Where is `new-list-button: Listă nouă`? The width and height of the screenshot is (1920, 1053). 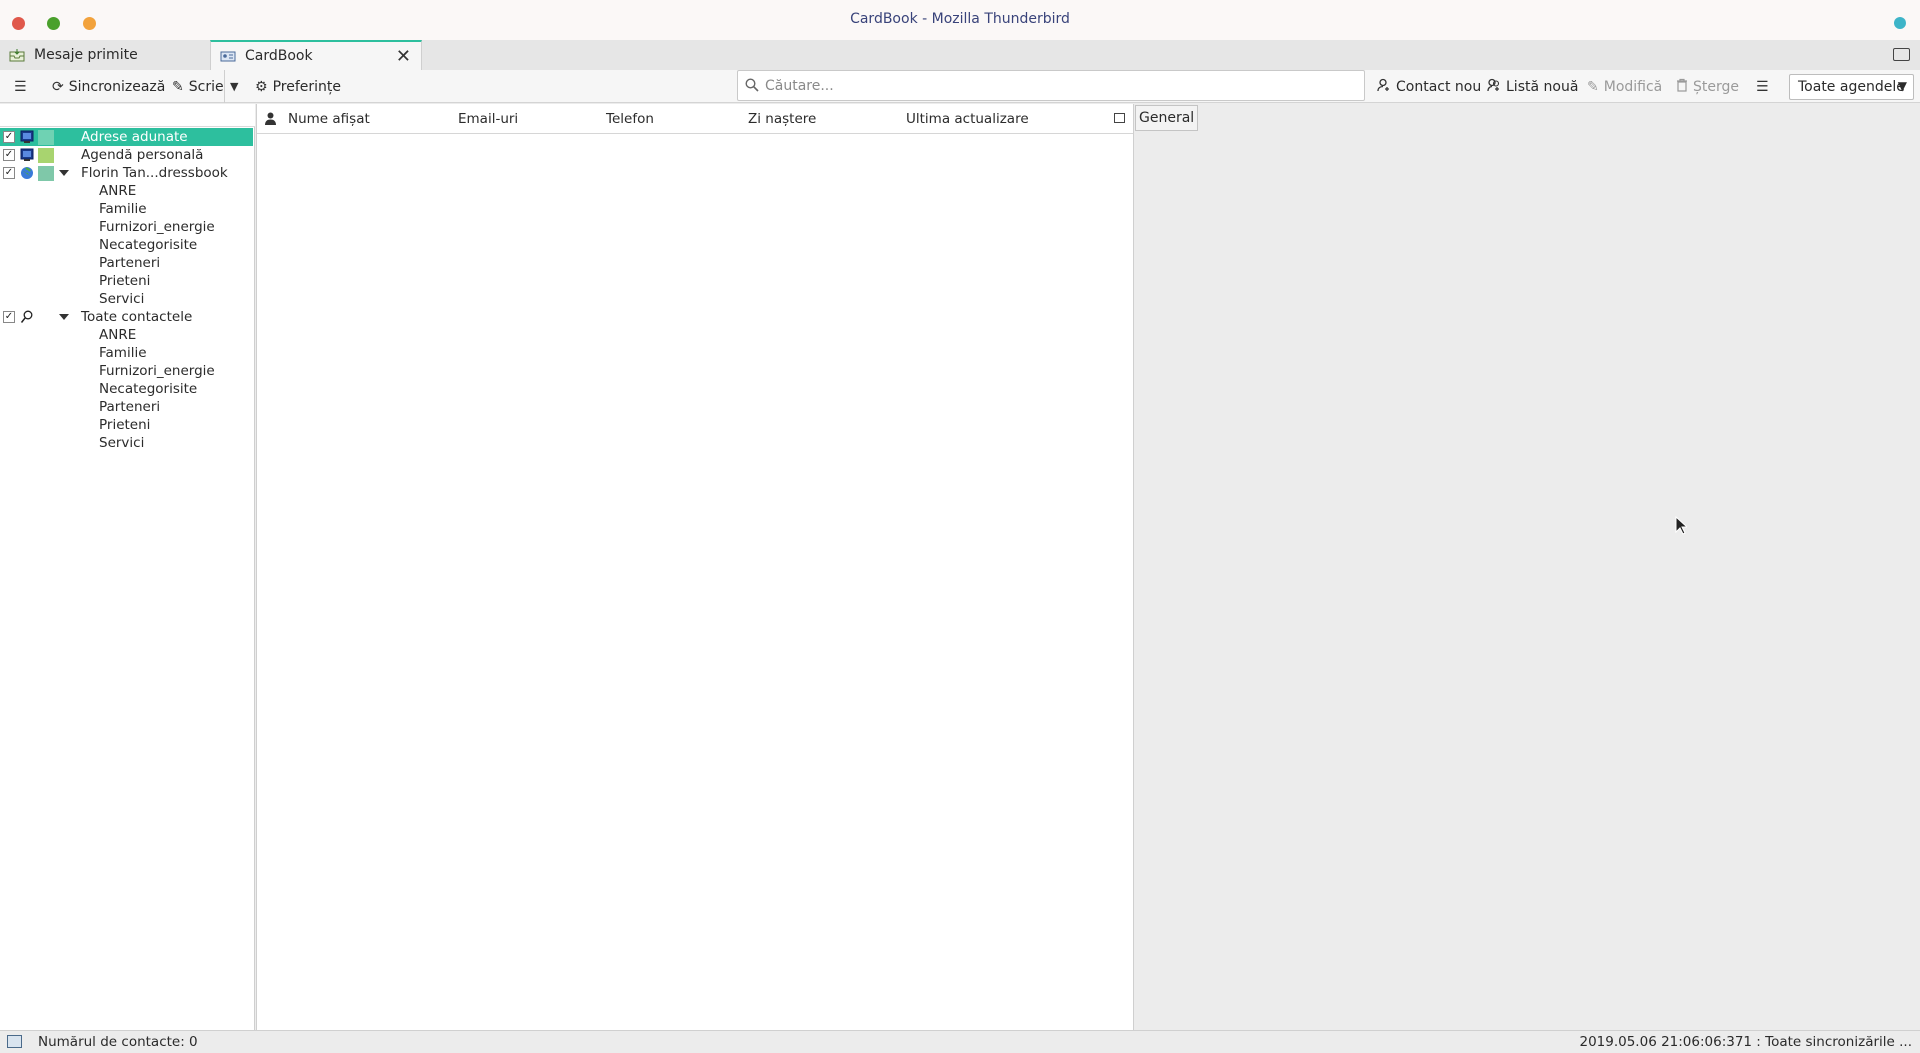 new-list-button: Listă nouă is located at coordinates (1532, 86).